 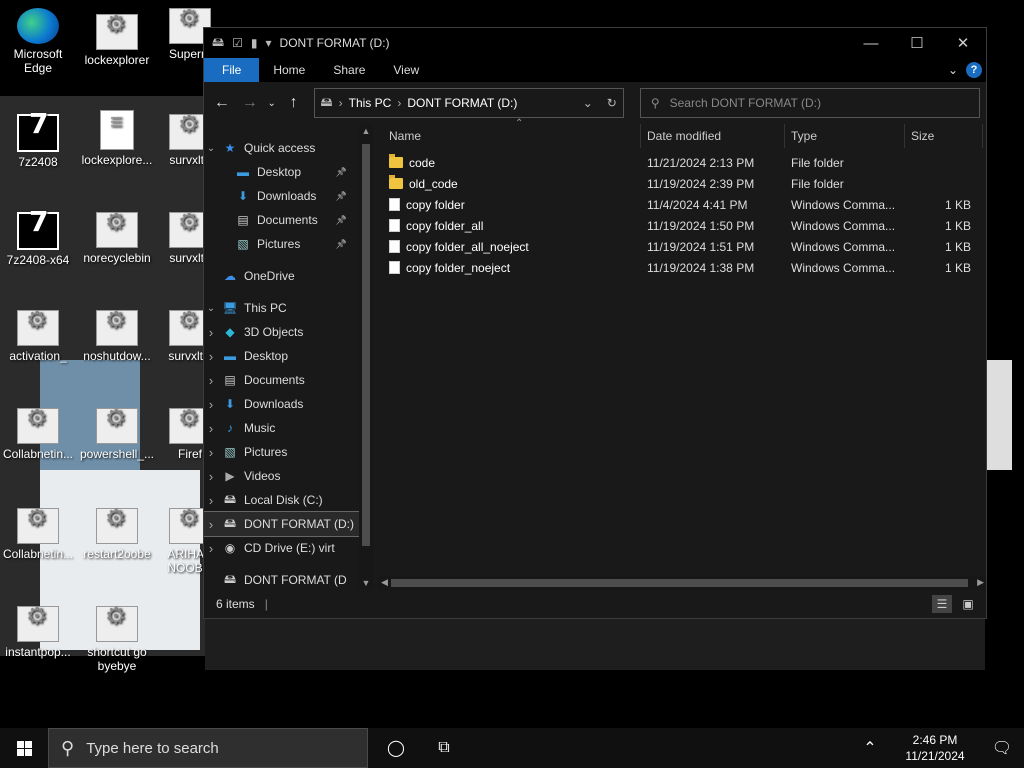 I want to click on nav-this-pc: ⌄ 🖥 This PC, so click(x=281, y=308).